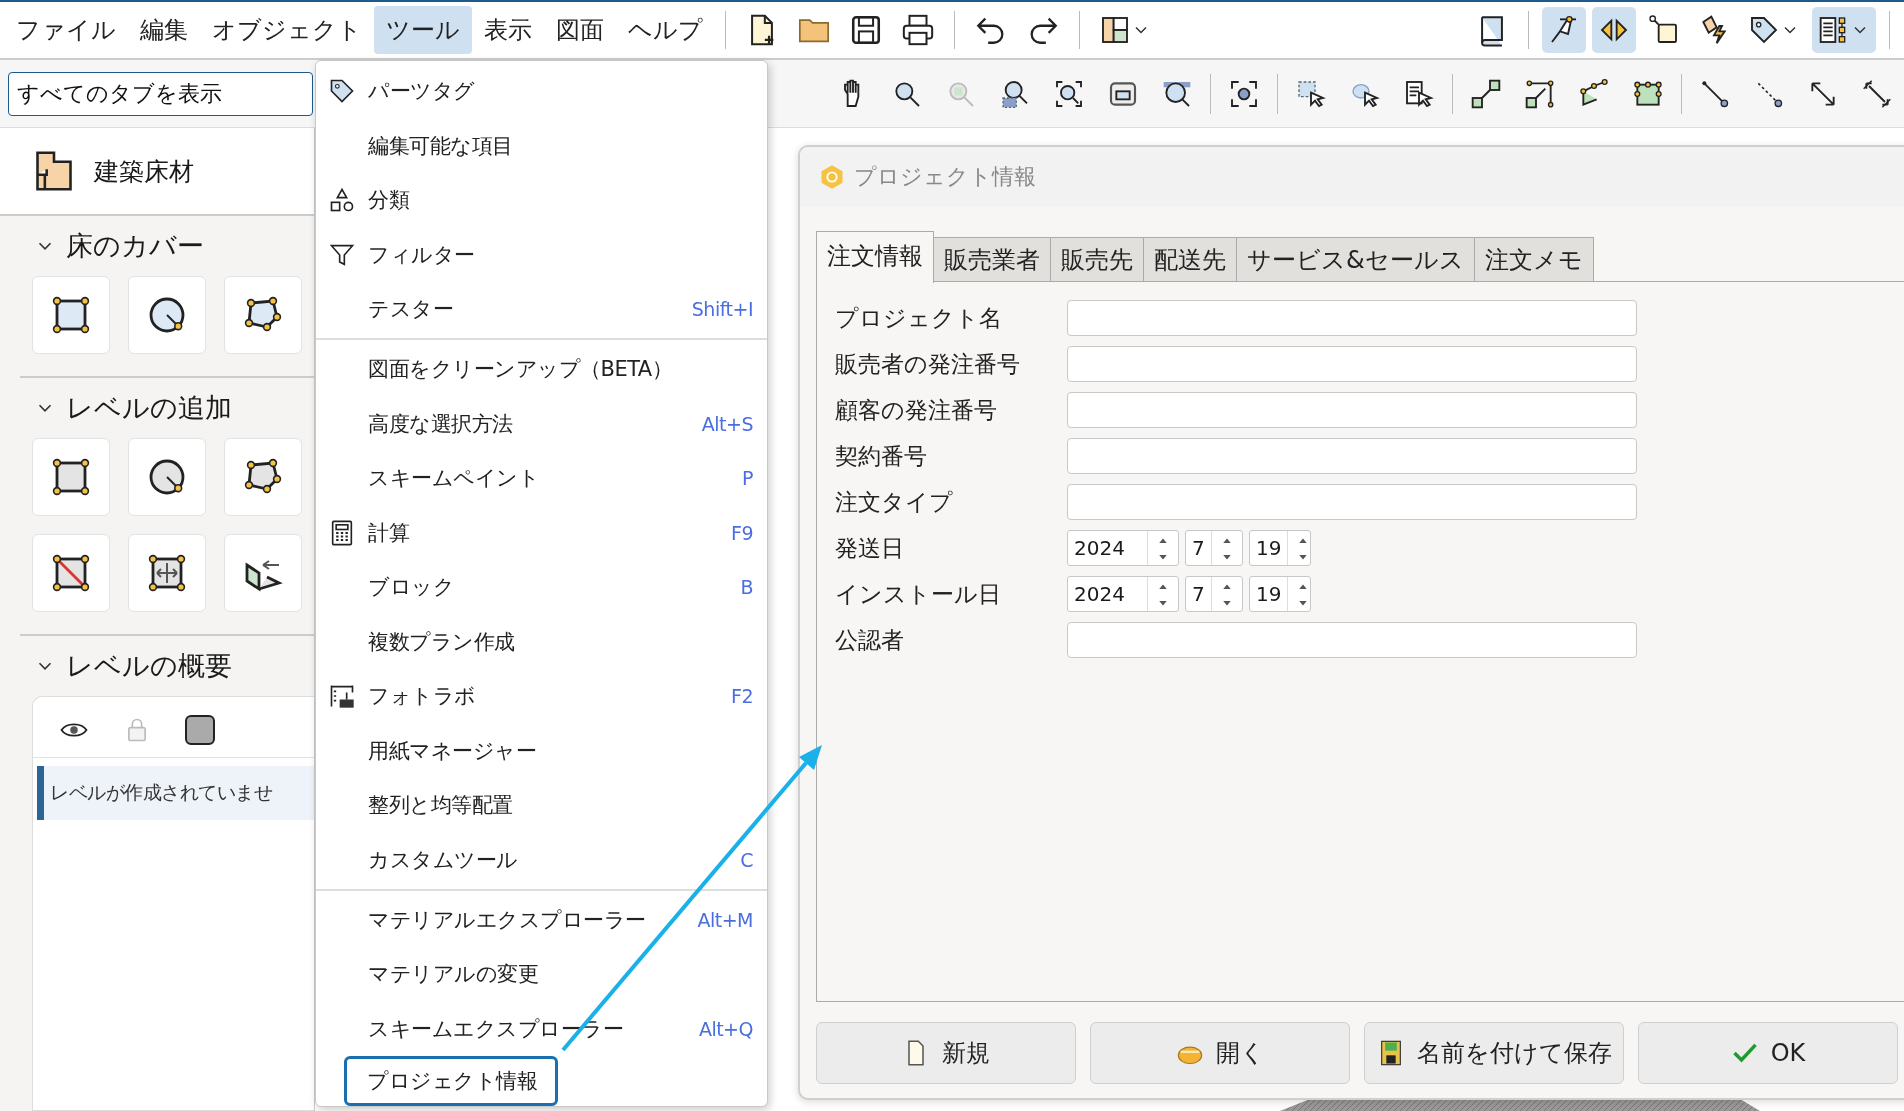 Image resolution: width=1904 pixels, height=1111 pixels. What do you see at coordinates (894, 502) in the screenshot?
I see `field-label: 注文タイプ` at bounding box center [894, 502].